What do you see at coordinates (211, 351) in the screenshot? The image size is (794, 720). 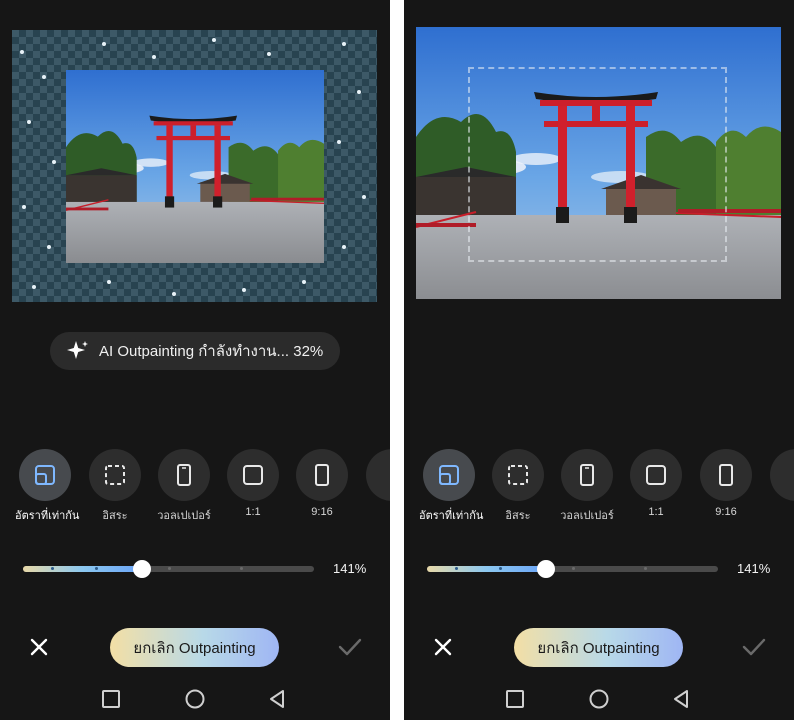 I see `progress-text: AI Outpainting กำลังทำงาน... 32%` at bounding box center [211, 351].